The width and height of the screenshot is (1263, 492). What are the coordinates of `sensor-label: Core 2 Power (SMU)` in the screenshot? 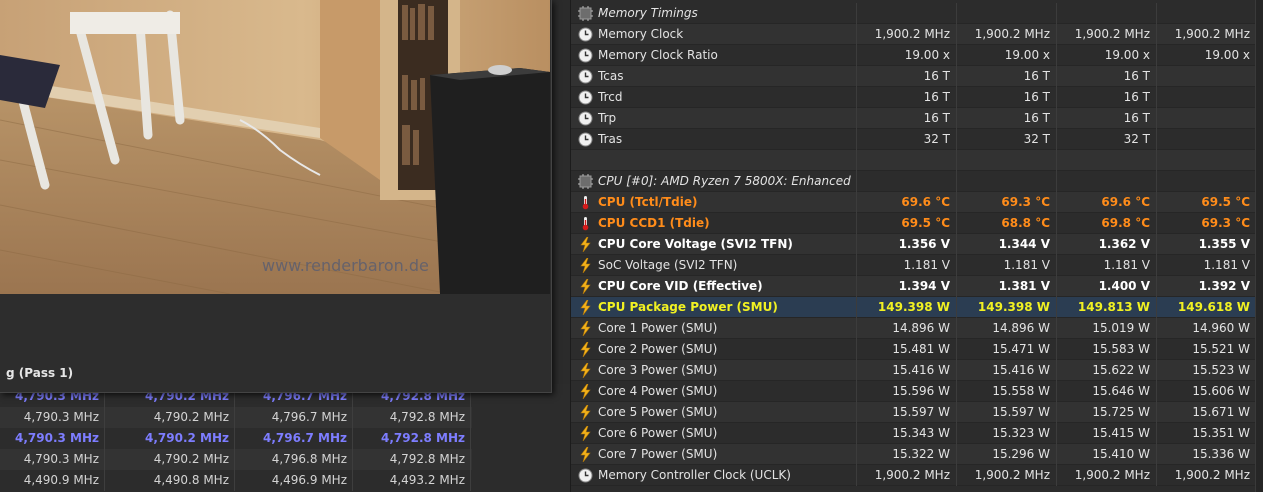 It's located at (658, 349).